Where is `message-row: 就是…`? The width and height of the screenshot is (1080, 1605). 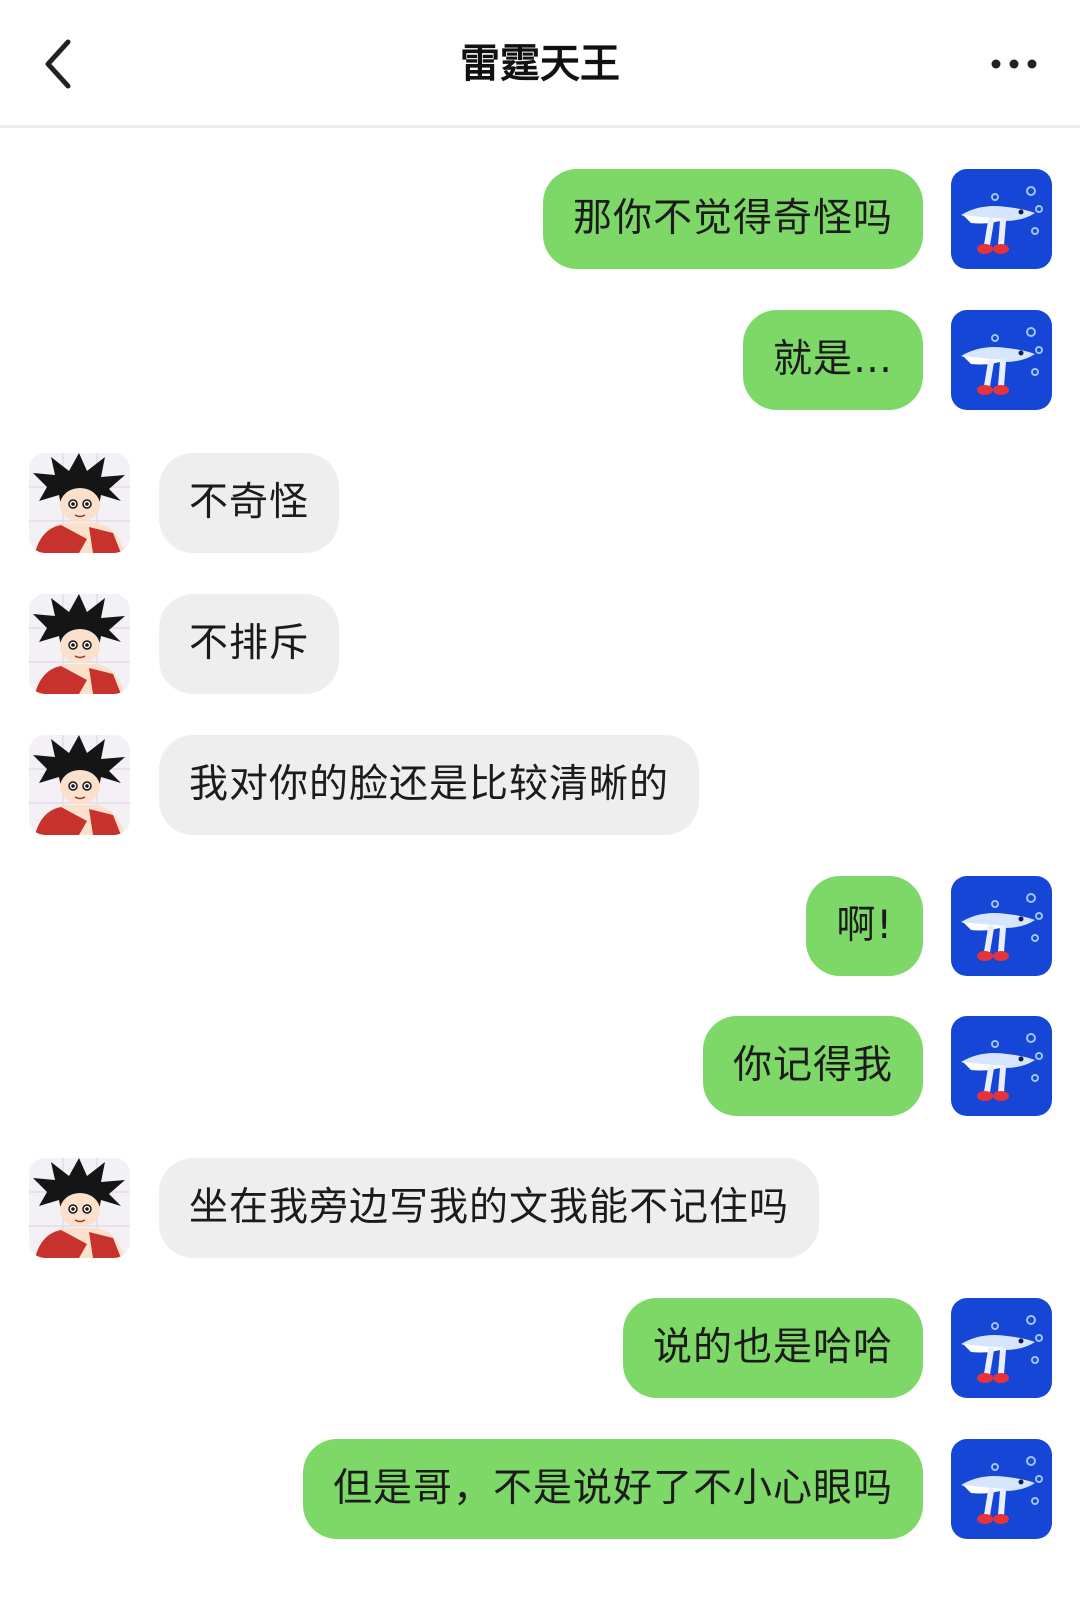 message-row: 就是… is located at coordinates (540, 360).